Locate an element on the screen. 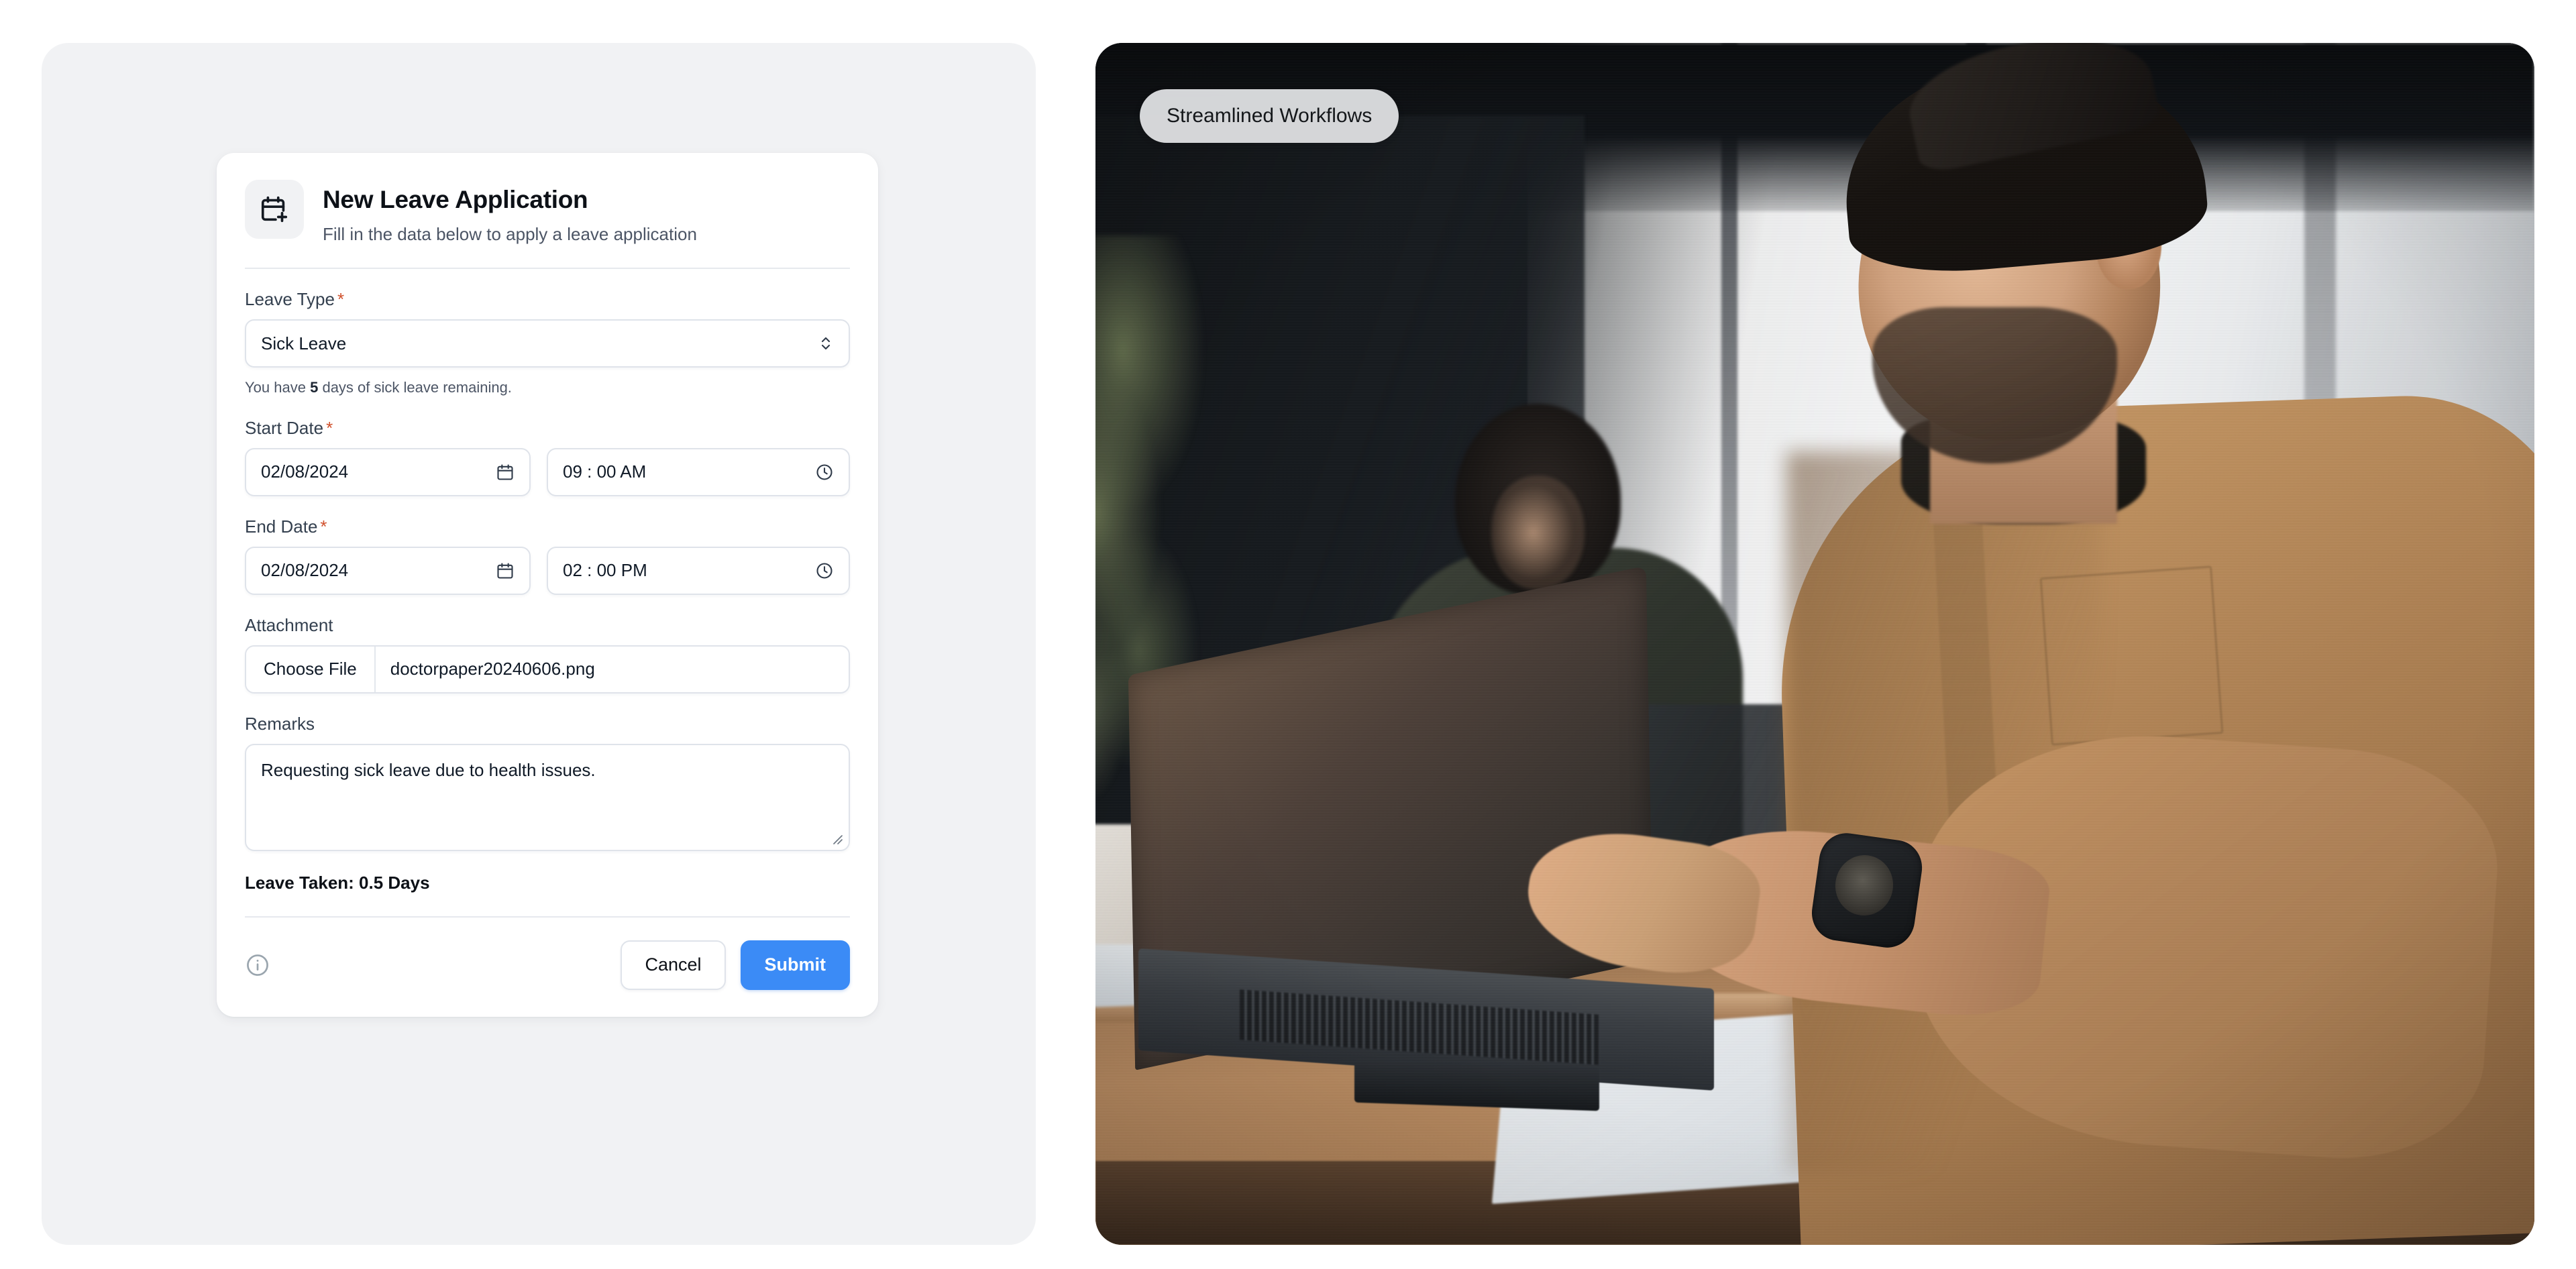 Image resolution: width=2576 pixels, height=1269 pixels. start-date-row: 02/08/2024 09 : 00 AM is located at coordinates (547, 471).